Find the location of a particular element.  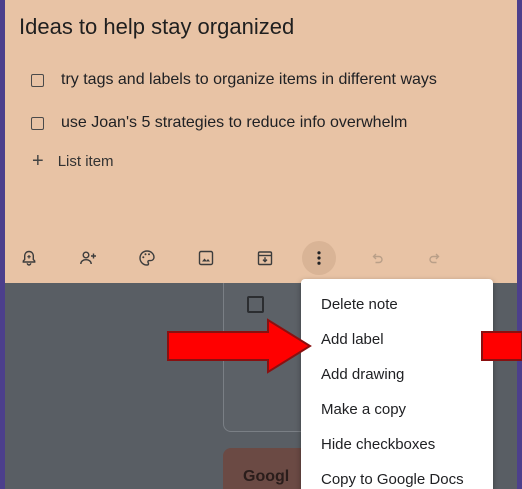

background-options-button is located at coordinates (147, 258).